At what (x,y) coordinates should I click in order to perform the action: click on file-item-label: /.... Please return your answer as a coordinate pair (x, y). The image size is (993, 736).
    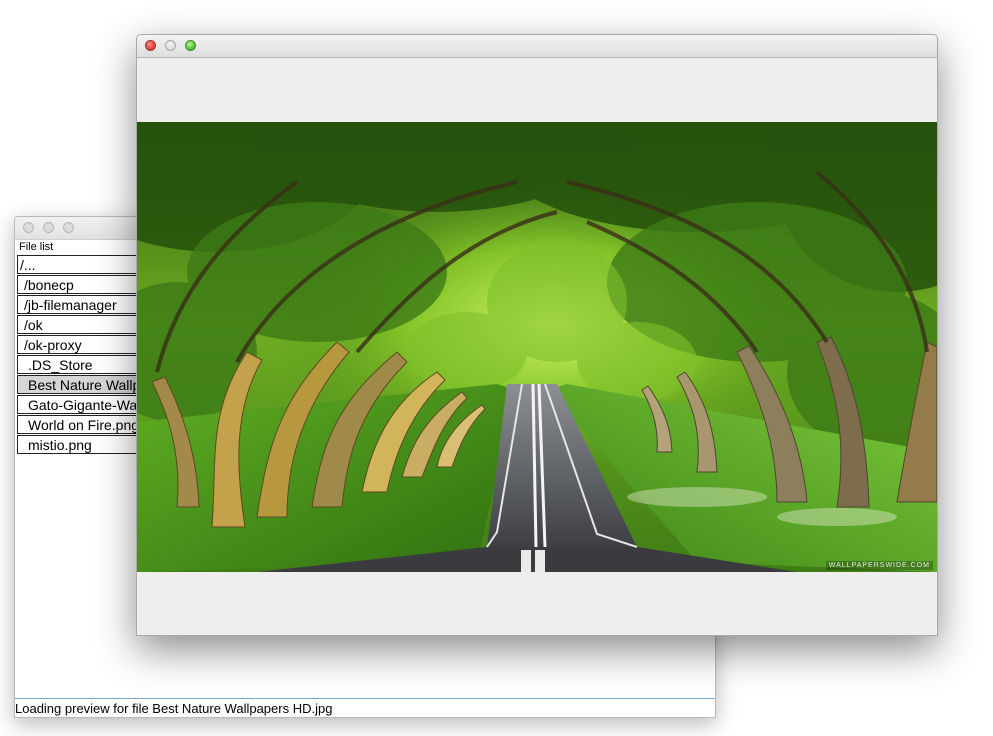
    Looking at the image, I should click on (28, 265).